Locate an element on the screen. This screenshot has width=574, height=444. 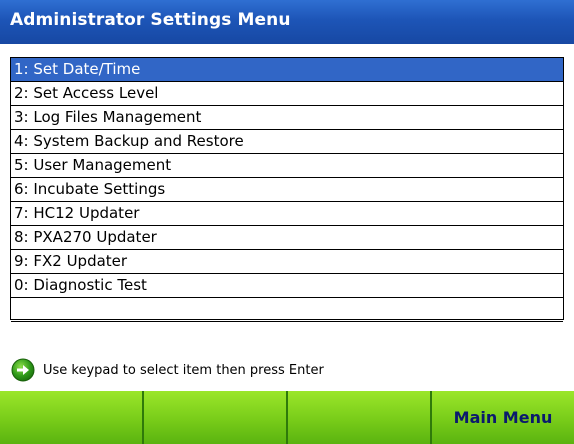
title-bar: Administrator Settings Menu is located at coordinates (287, 22).